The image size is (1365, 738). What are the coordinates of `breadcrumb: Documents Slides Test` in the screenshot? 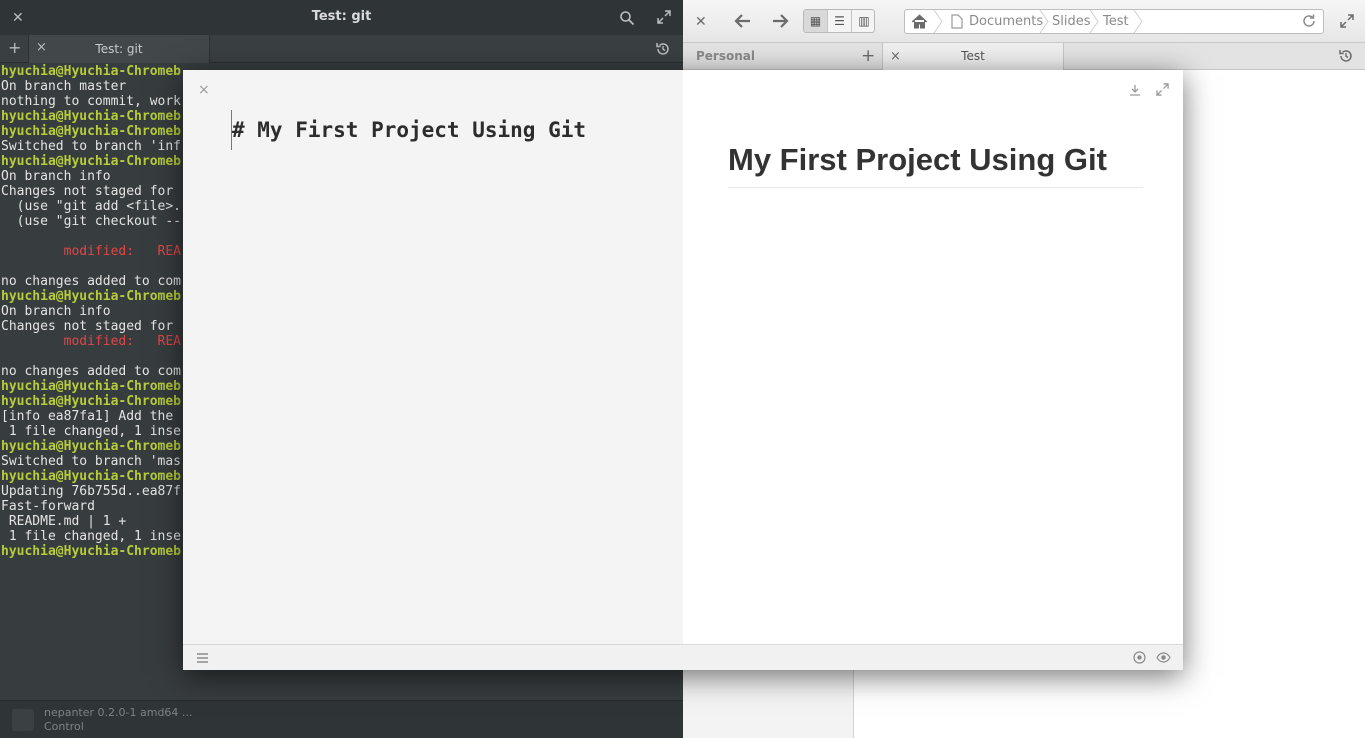 It's located at (1114, 21).